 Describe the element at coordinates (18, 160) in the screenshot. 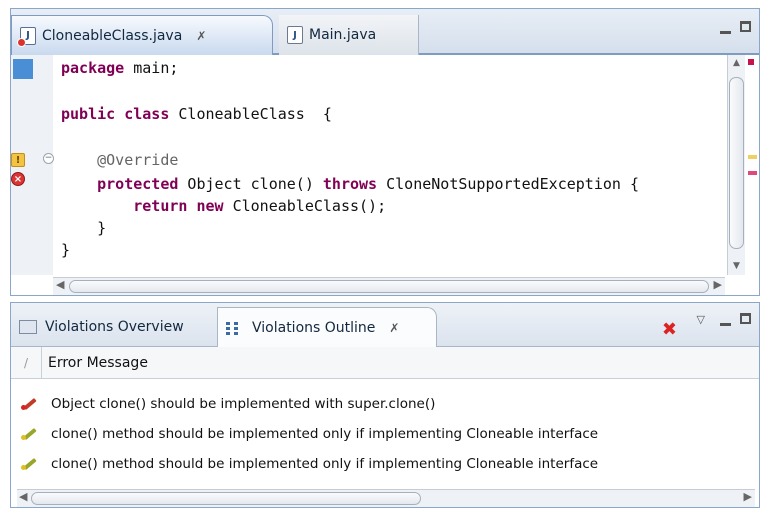

I see `warning-icon: !` at that location.